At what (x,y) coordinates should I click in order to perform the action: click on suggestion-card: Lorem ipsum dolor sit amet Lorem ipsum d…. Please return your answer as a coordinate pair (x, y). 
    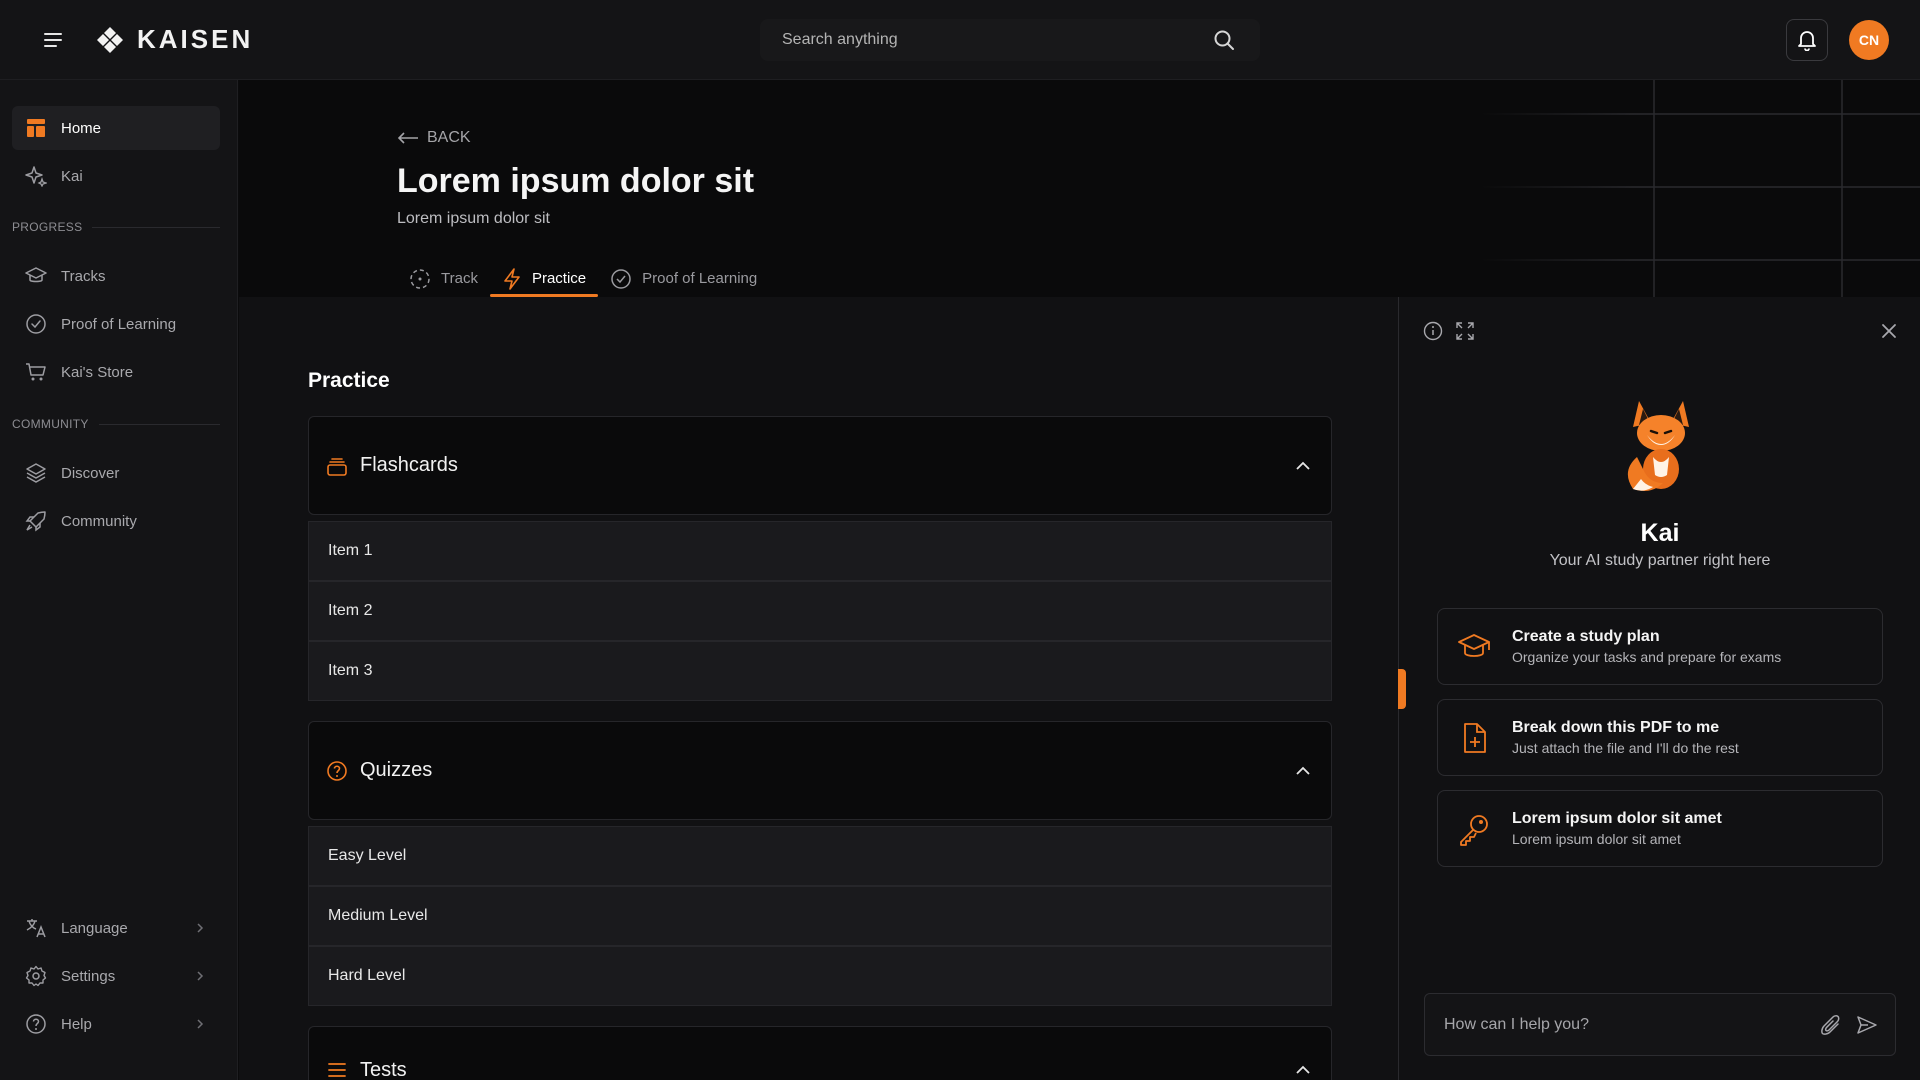
    Looking at the image, I should click on (1660, 828).